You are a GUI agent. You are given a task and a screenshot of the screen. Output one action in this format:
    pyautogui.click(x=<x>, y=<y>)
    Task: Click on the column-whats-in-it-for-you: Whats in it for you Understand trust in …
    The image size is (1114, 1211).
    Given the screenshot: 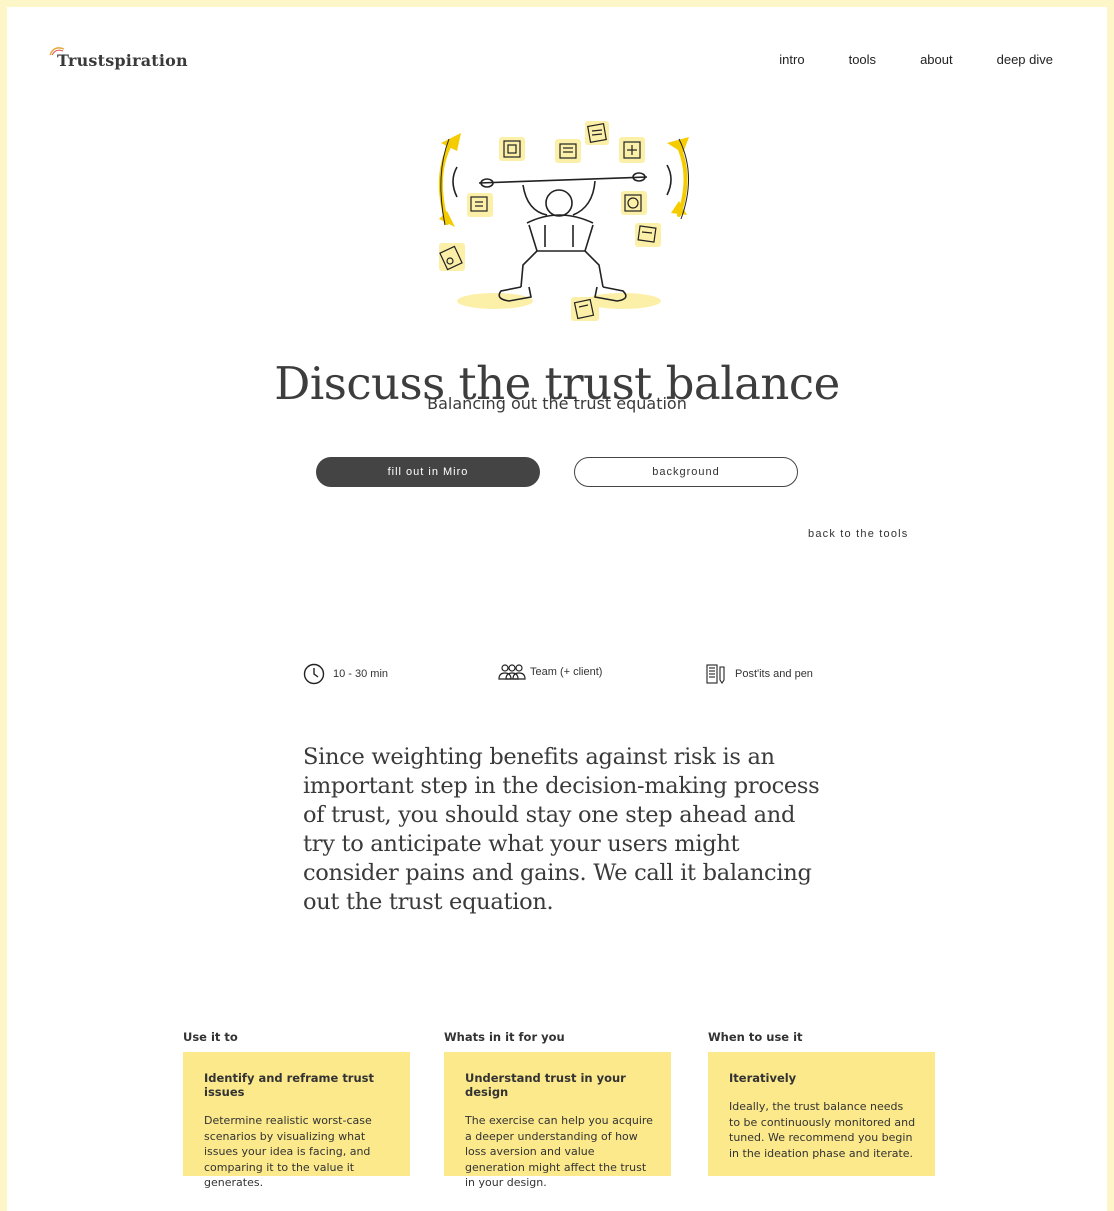 What is the action you would take?
    pyautogui.click(x=557, y=1109)
    